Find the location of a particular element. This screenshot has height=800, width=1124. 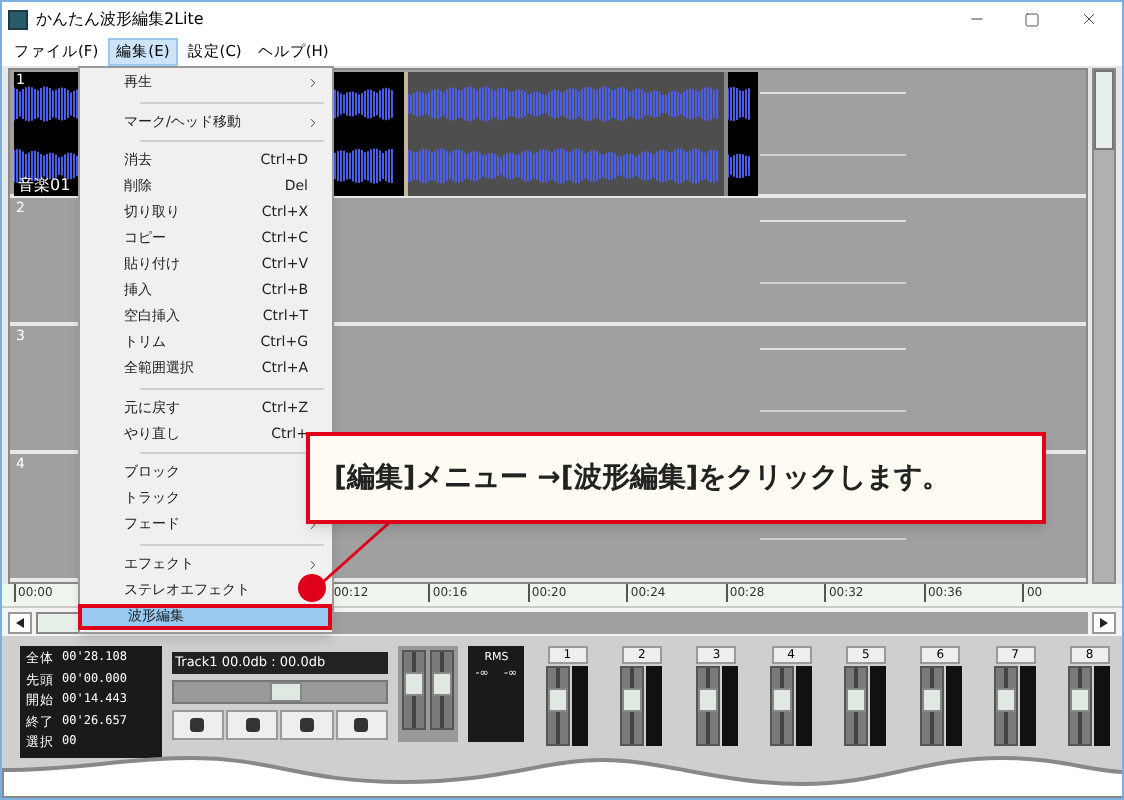

left-triangle-icon is located at coordinates (20, 622).